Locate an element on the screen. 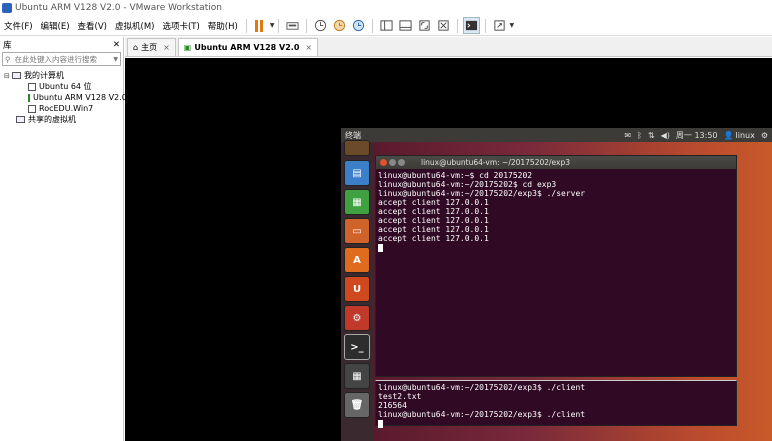  minimize-window-icon is located at coordinates (392, 162).